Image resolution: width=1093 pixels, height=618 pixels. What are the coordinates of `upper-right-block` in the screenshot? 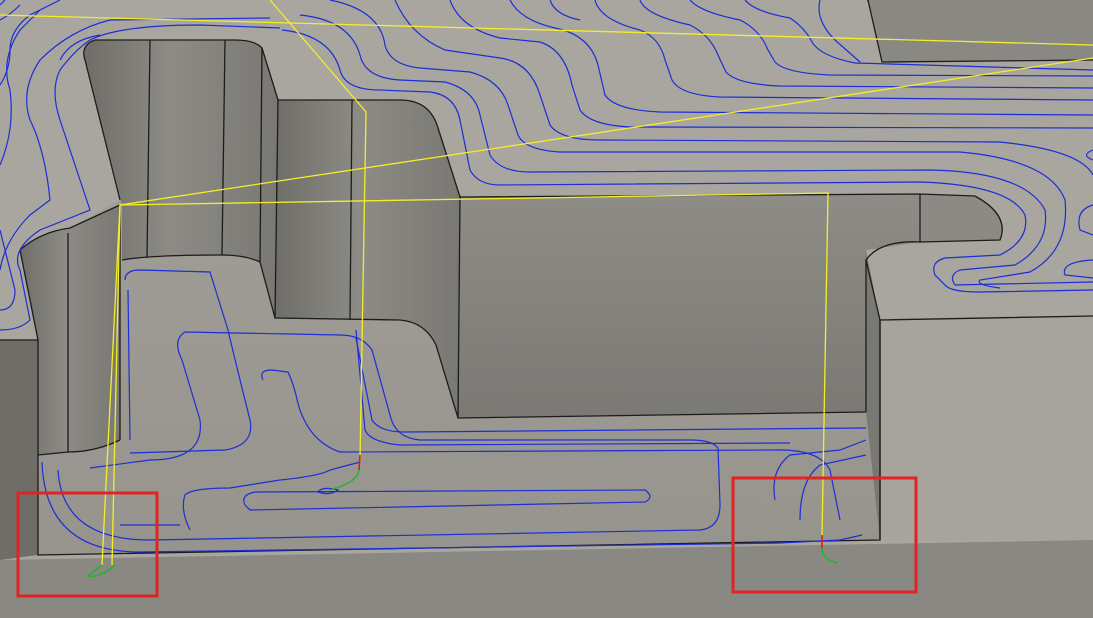 It's located at (980, 31).